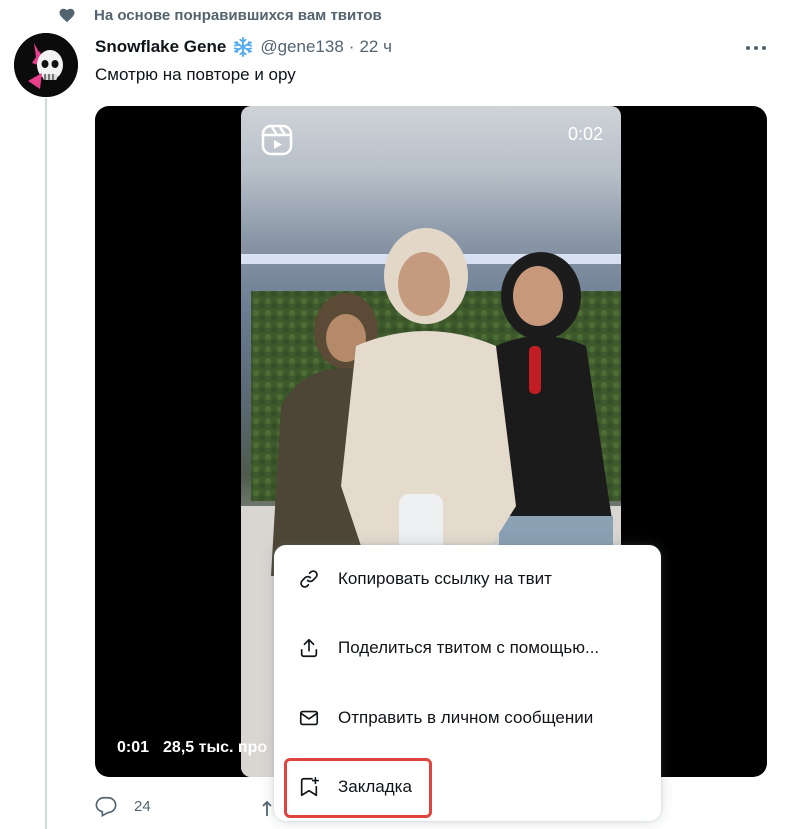  What do you see at coordinates (309, 787) in the screenshot?
I see `bookmark-add-icon` at bounding box center [309, 787].